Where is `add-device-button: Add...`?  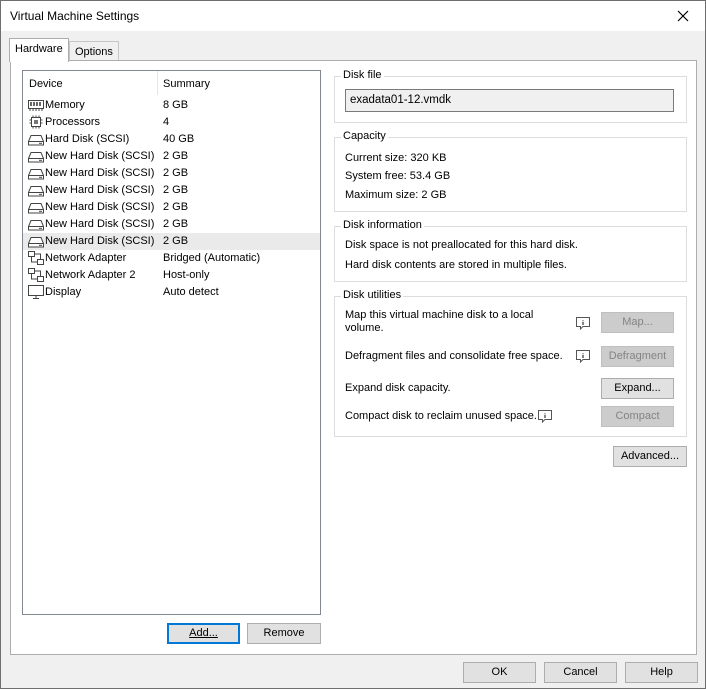
add-device-button: Add... is located at coordinates (203, 633).